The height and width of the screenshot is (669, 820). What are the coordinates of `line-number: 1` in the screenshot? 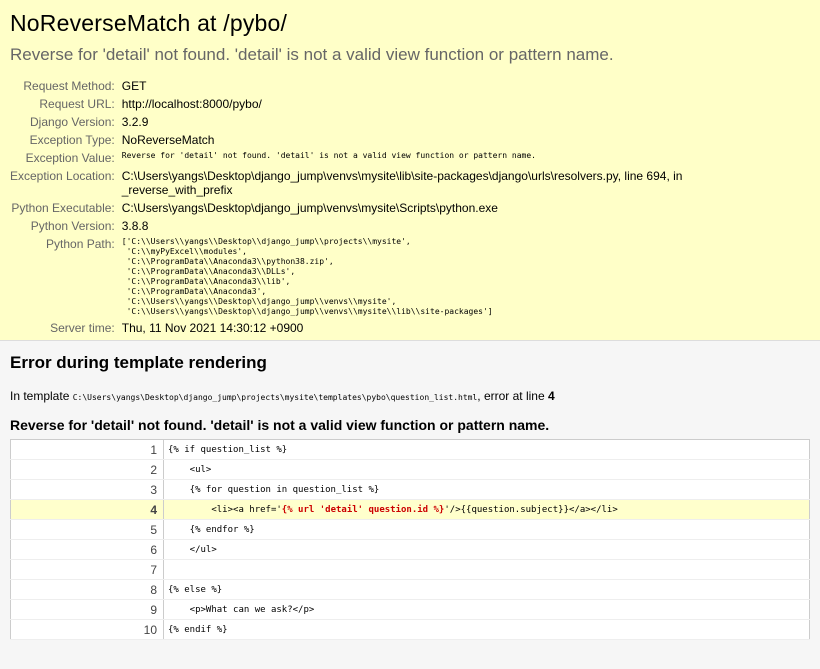 It's located at (87, 449).